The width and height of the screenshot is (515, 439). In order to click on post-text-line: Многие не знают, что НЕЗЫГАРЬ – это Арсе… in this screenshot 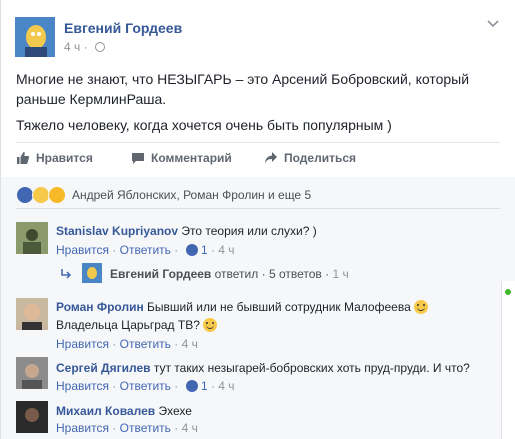, I will do `click(243, 79)`.